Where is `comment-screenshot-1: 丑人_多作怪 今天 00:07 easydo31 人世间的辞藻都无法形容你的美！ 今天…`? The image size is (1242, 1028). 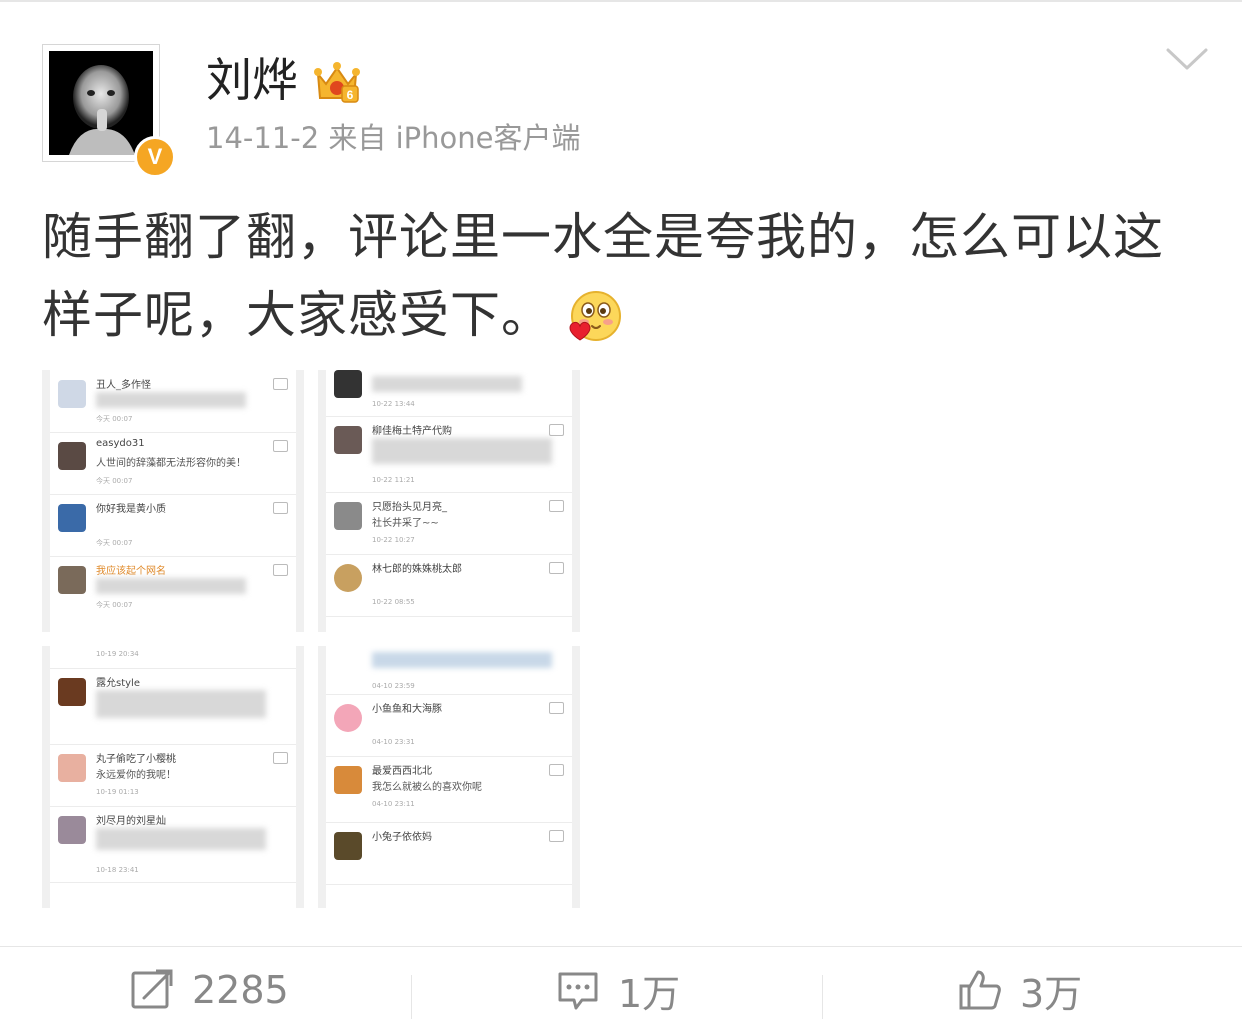 comment-screenshot-1: 丑人_多作怪 今天 00:07 easydo31 人世间的辞藻都无法形容你的美！ 今天… is located at coordinates (173, 501).